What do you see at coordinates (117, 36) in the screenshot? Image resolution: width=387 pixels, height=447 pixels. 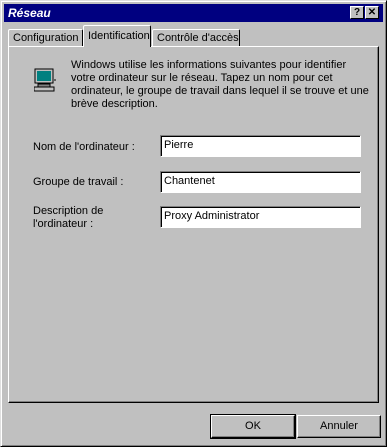 I see `tab-identification: Identification` at bounding box center [117, 36].